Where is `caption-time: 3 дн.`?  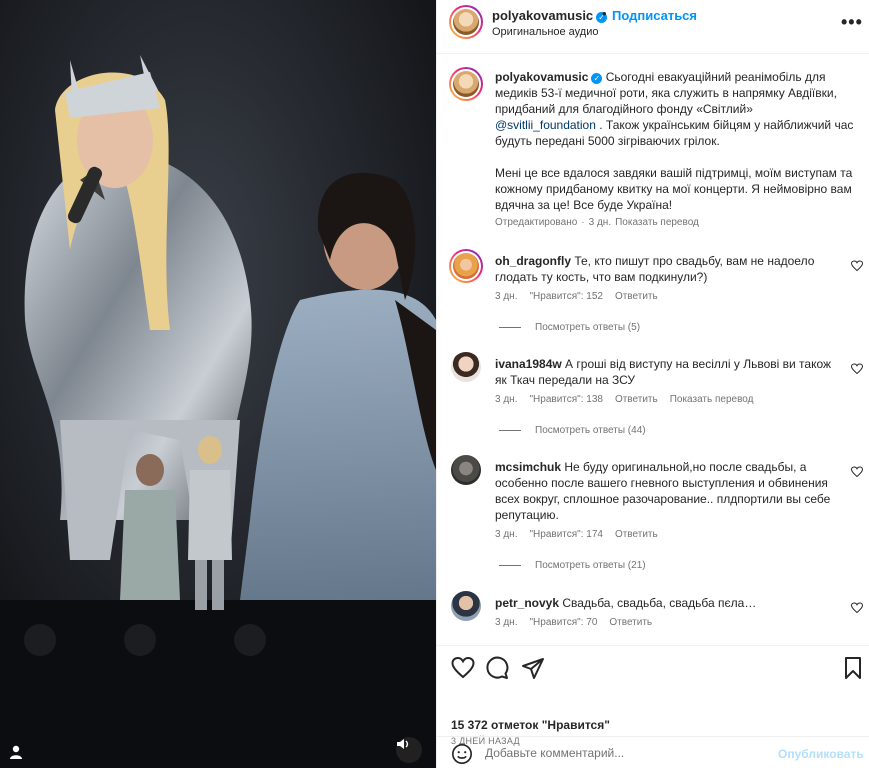 caption-time: 3 дн. is located at coordinates (600, 222).